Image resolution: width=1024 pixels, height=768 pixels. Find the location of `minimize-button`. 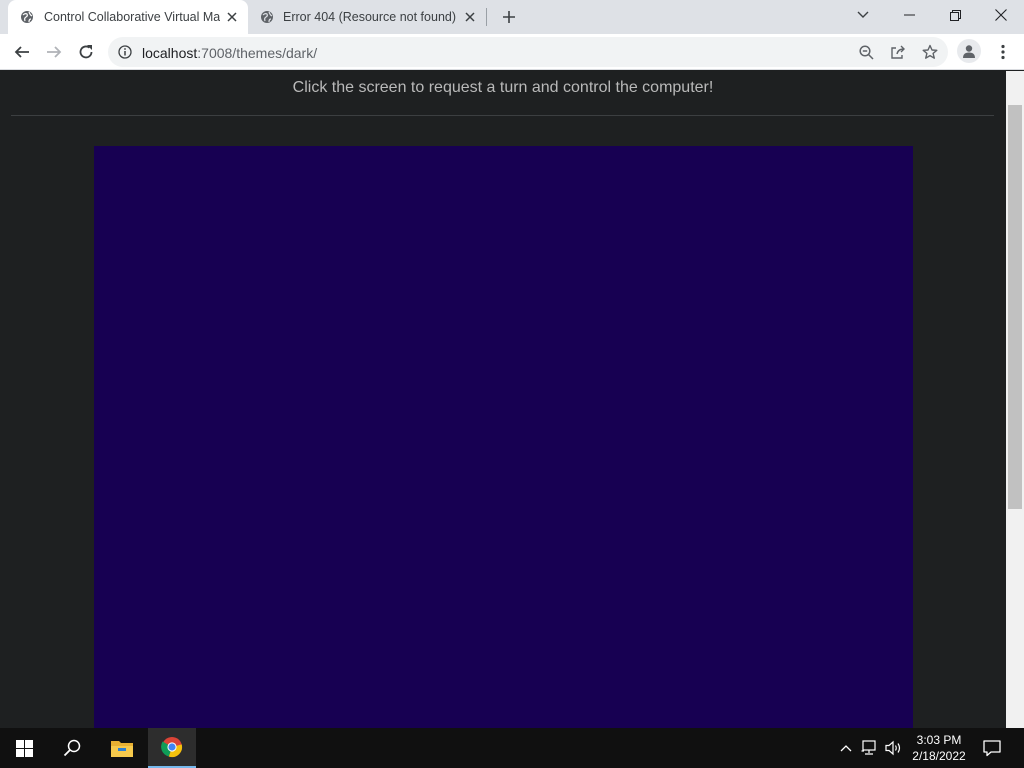

minimize-button is located at coordinates (909, 15).